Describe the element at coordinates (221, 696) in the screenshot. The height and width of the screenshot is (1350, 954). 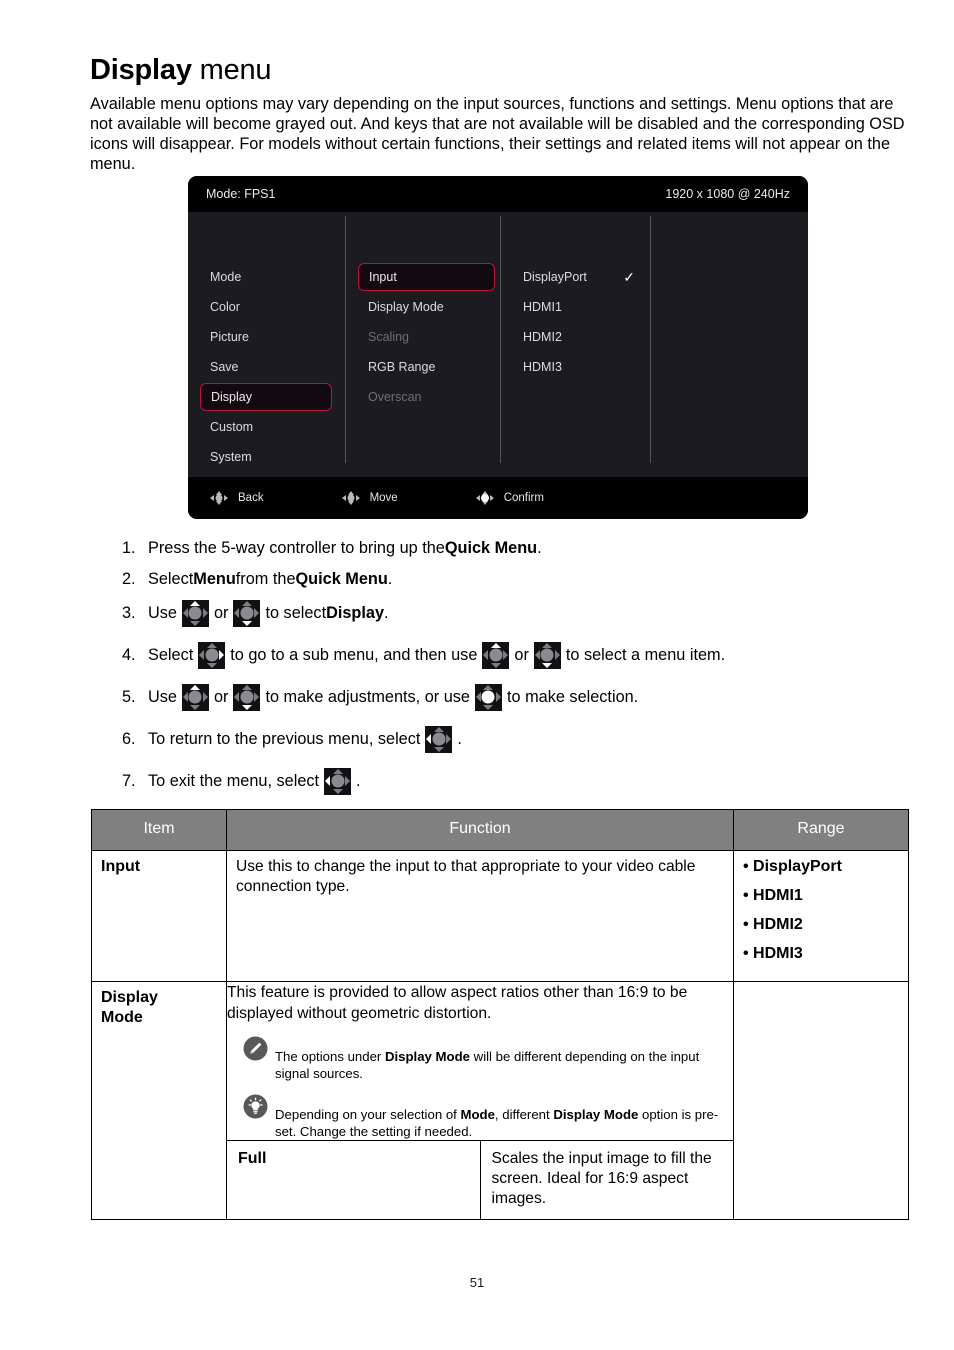
I see `step-5-part-2: or` at that location.